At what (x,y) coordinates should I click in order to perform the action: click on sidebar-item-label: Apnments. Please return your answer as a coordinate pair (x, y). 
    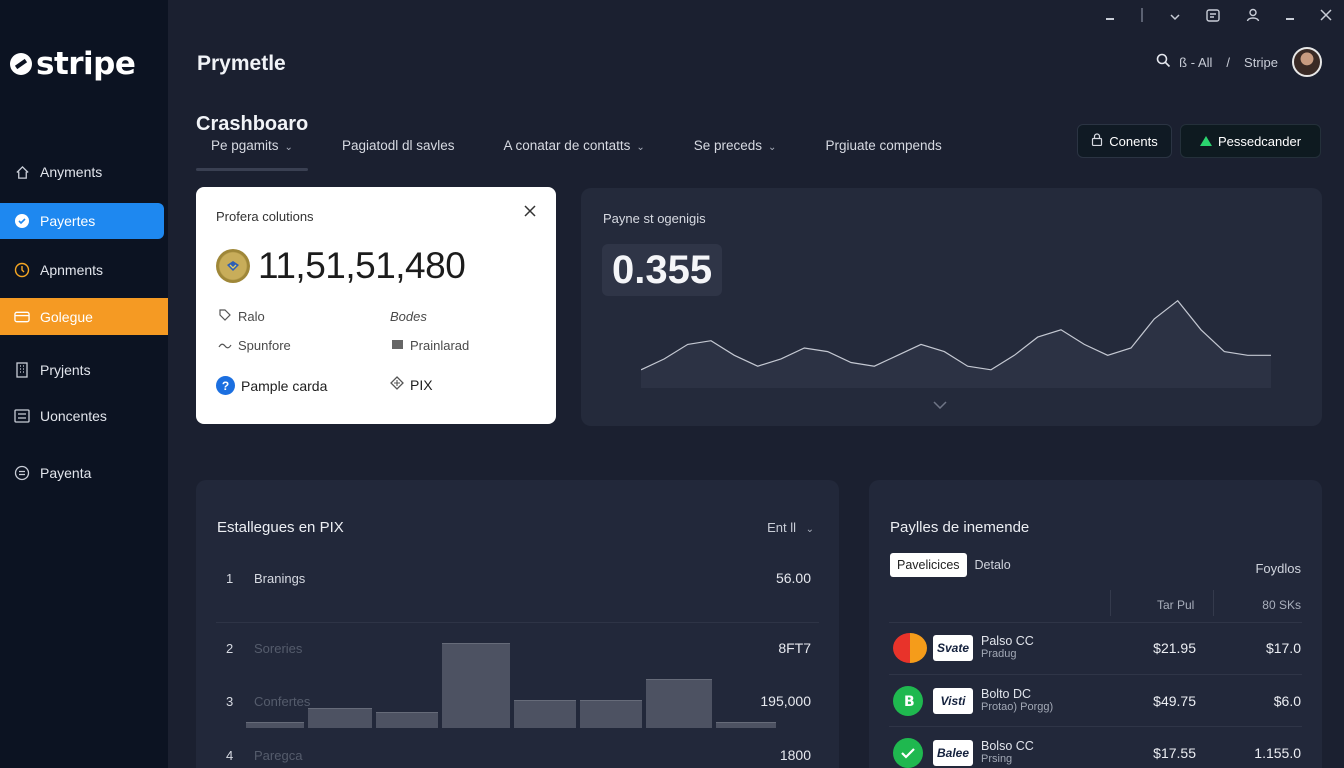
    Looking at the image, I should click on (72, 270).